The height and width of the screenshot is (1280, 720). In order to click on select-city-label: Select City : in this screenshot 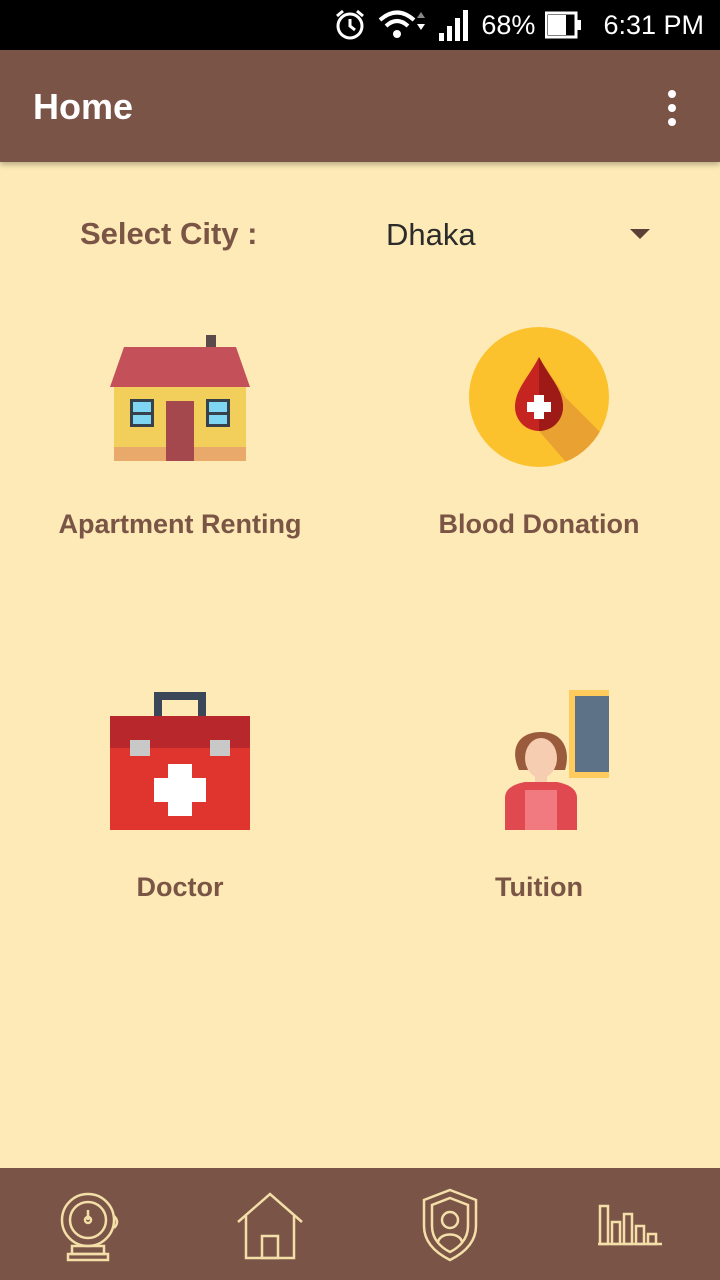, I will do `click(169, 233)`.